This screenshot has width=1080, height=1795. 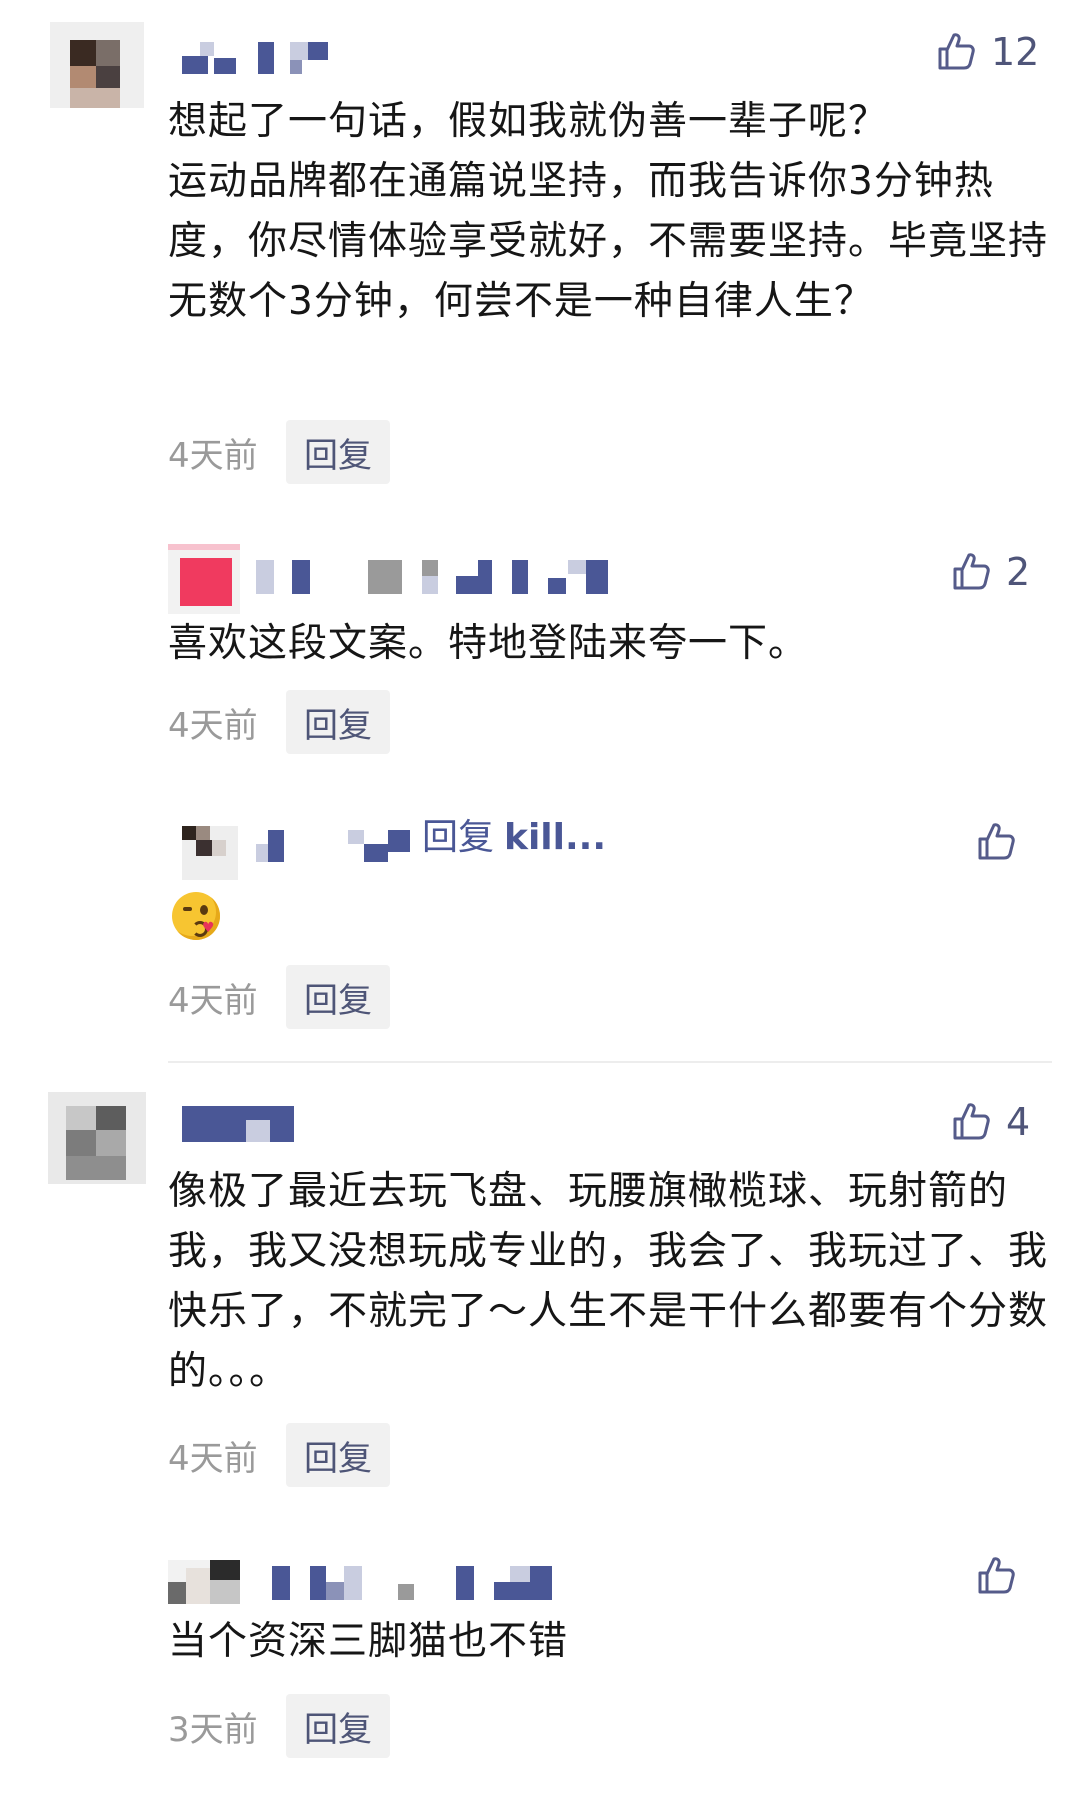 What do you see at coordinates (368, 1641) in the screenshot?
I see `comment-text: 当个资深三脚猫也不错` at bounding box center [368, 1641].